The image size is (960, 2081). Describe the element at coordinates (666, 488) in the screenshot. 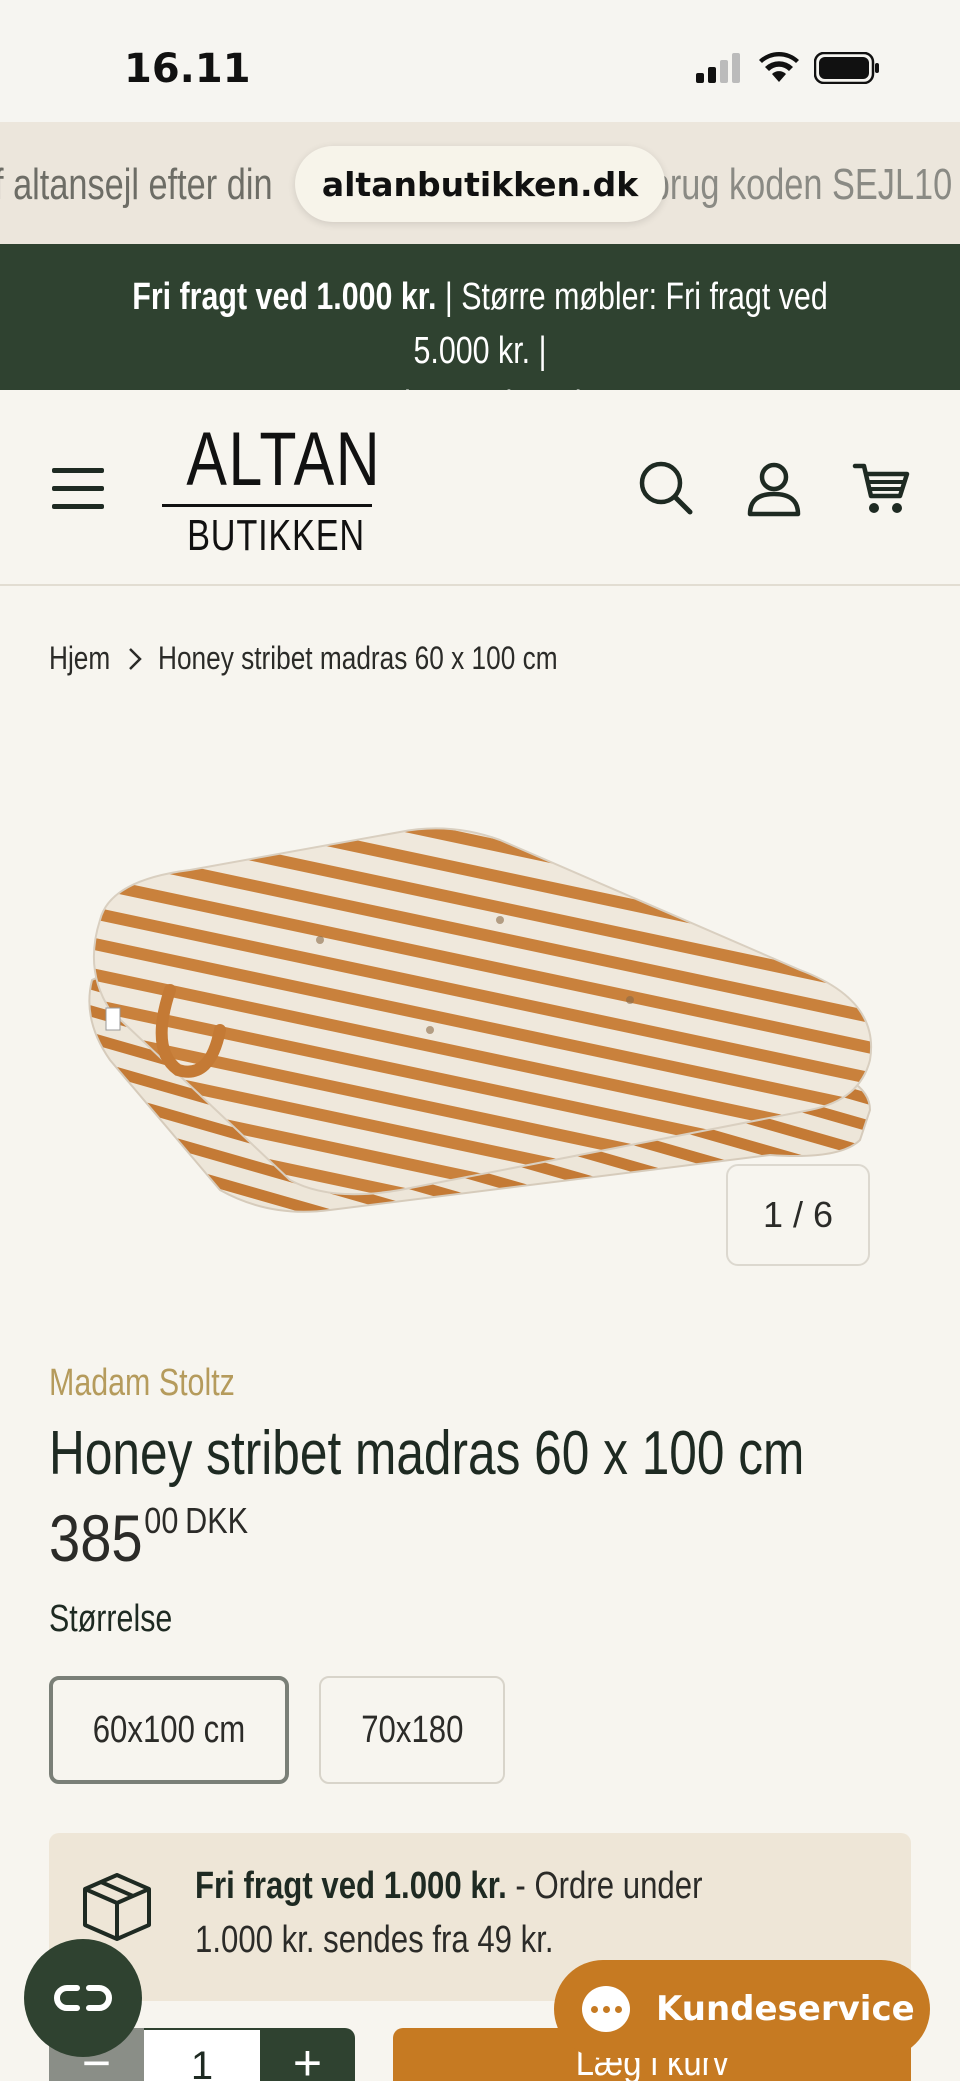

I see `search-icon` at that location.